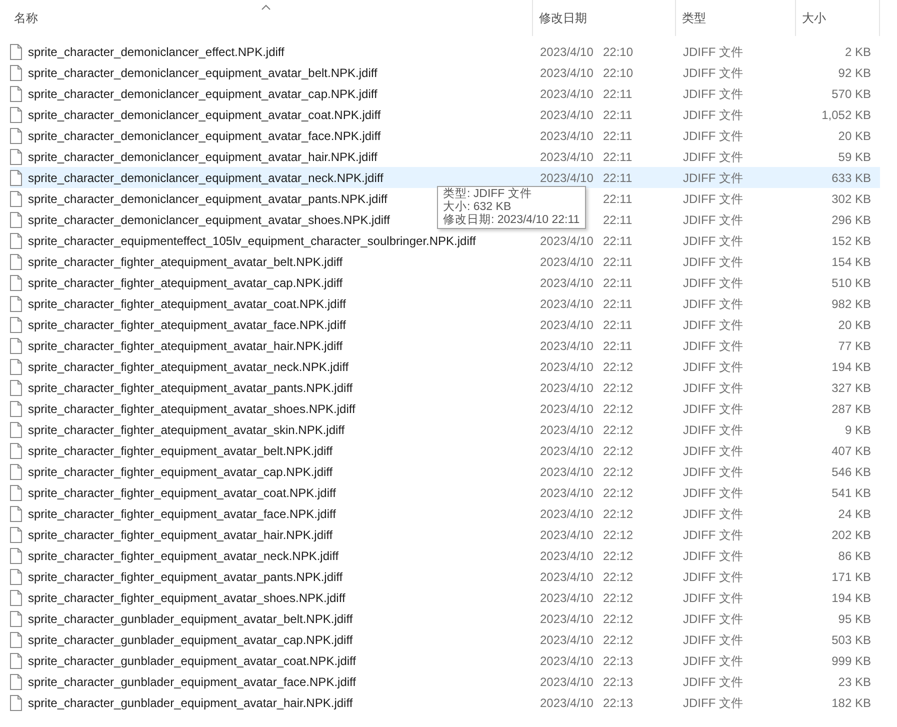 This screenshot has height=727, width=897. Describe the element at coordinates (185, 345) in the screenshot. I see `file-name: sprite_character_fighter_atequipment_avatar_hair.NPK.jdiff` at that location.